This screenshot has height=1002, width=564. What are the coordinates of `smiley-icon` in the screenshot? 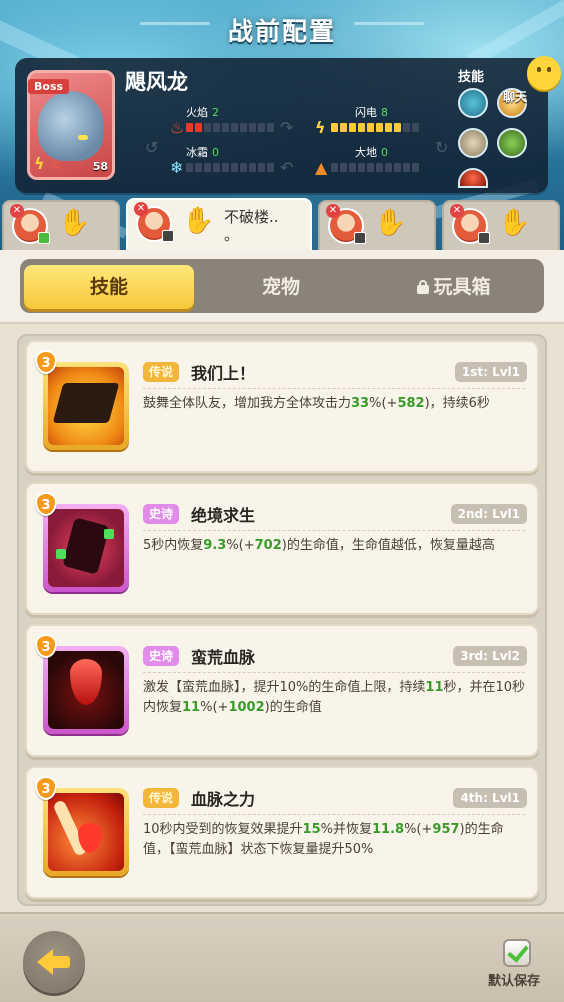 It's located at (544, 73).